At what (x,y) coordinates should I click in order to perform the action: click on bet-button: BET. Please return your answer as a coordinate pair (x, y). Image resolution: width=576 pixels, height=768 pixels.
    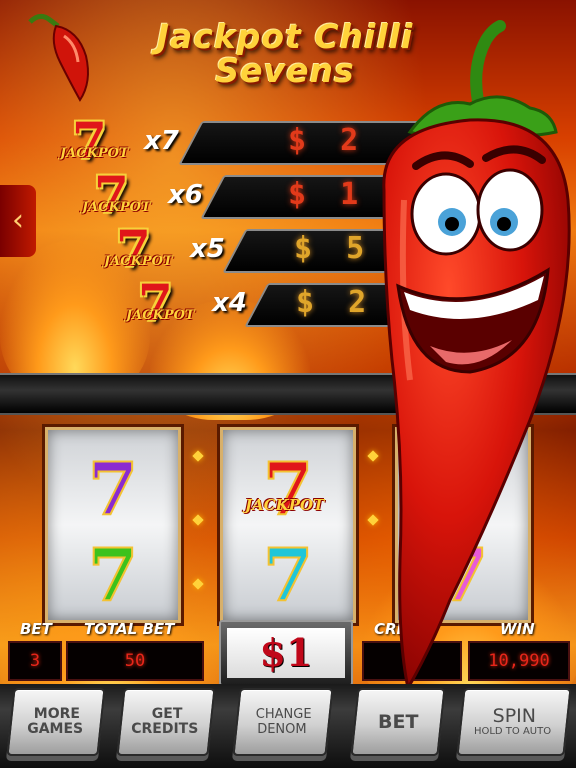
    Looking at the image, I should click on (398, 722).